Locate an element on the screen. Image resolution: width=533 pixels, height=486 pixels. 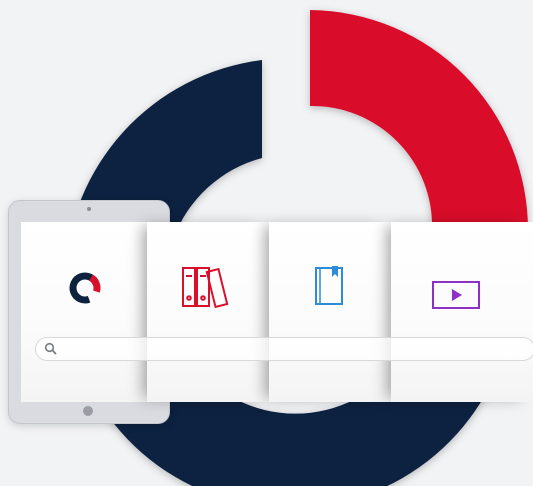
tablet-camera is located at coordinates (89, 209).